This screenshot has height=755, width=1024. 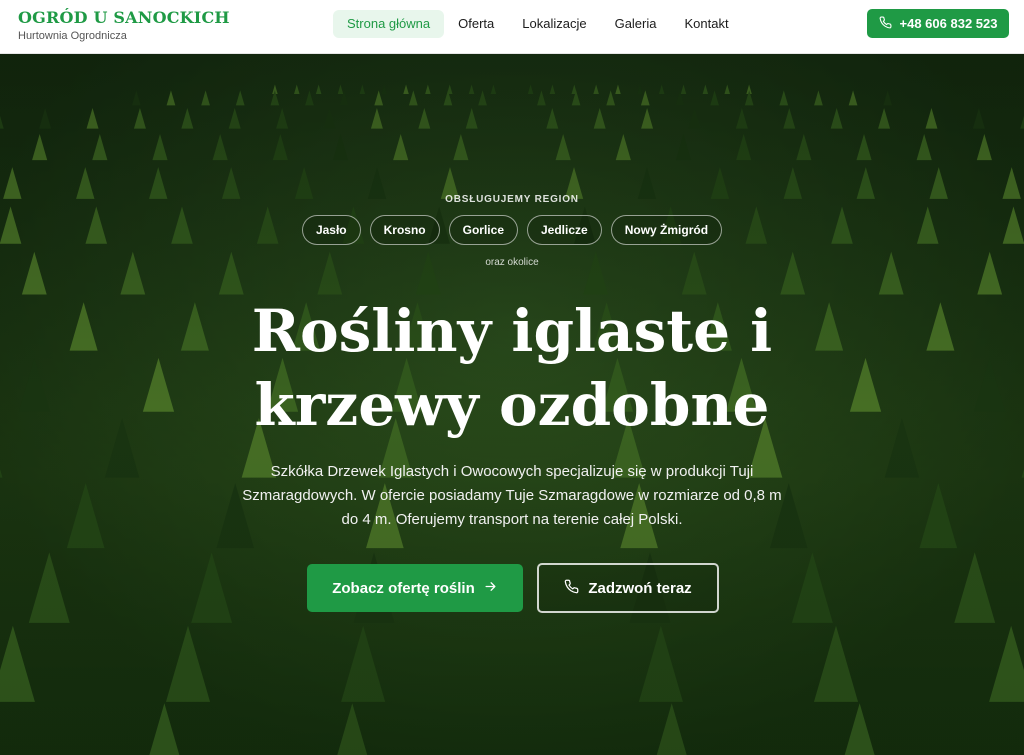 I want to click on brand-title: OGRÓD U SANOCKICH, so click(x=124, y=17).